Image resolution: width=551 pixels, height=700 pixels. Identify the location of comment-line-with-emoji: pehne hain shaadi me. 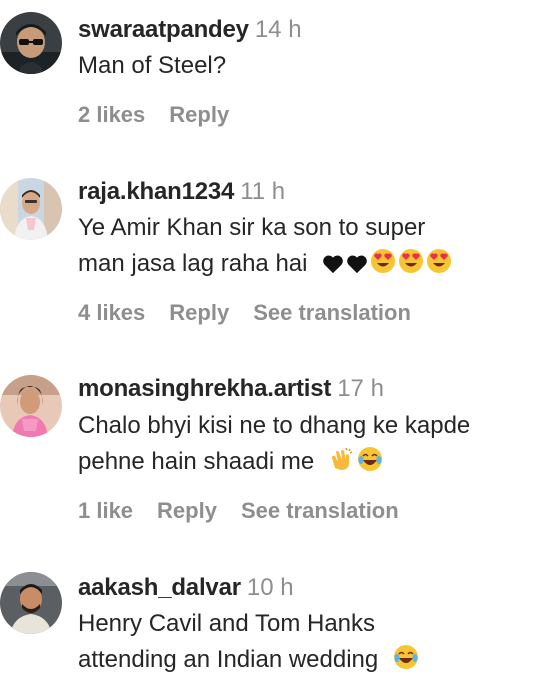
(274, 462).